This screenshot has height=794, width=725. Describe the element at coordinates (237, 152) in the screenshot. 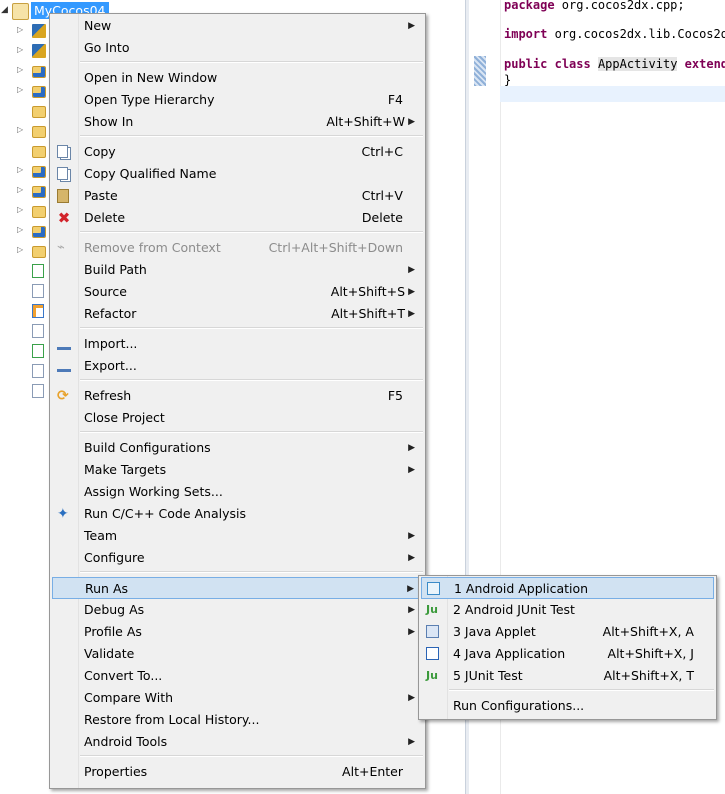

I see `menu-item-copy: Copy Ctrl+C` at that location.